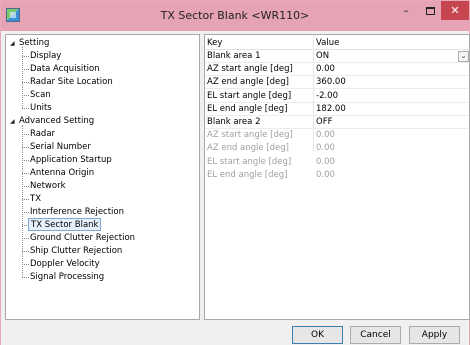  I want to click on property-row: EL end angle [deg] 182.00, so click(337, 109).